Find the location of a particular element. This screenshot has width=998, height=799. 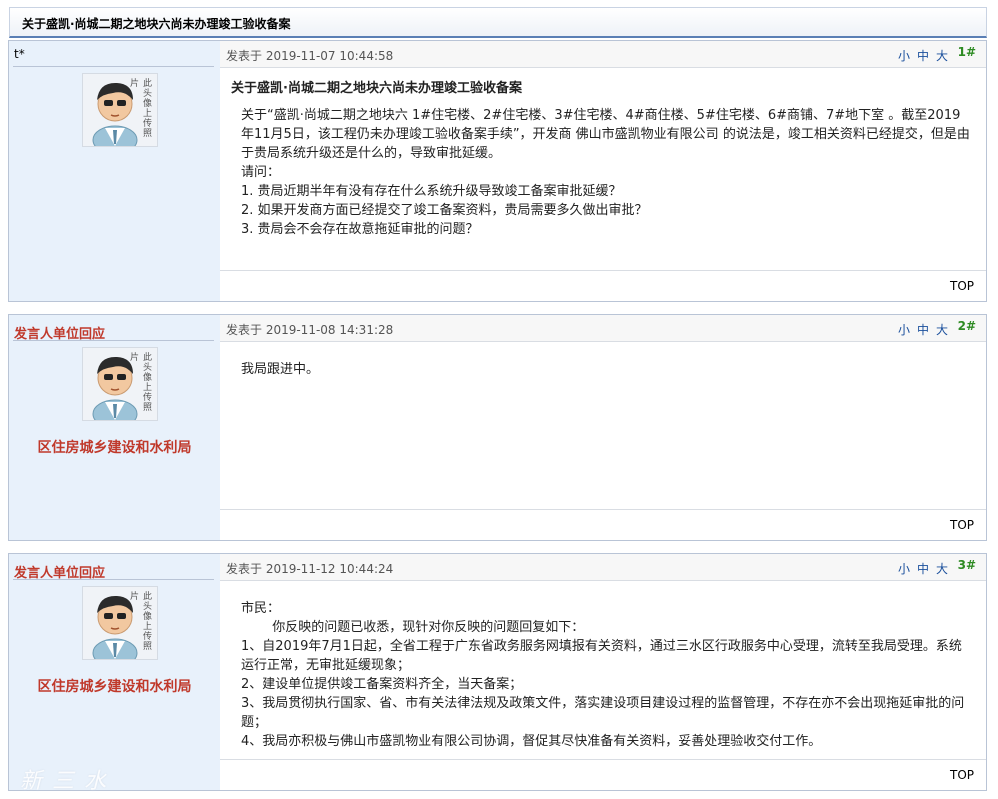

post-paragraph: 你反映的问题已收悉，现针对你反映的问题回复如下： is located at coordinates (428, 627).